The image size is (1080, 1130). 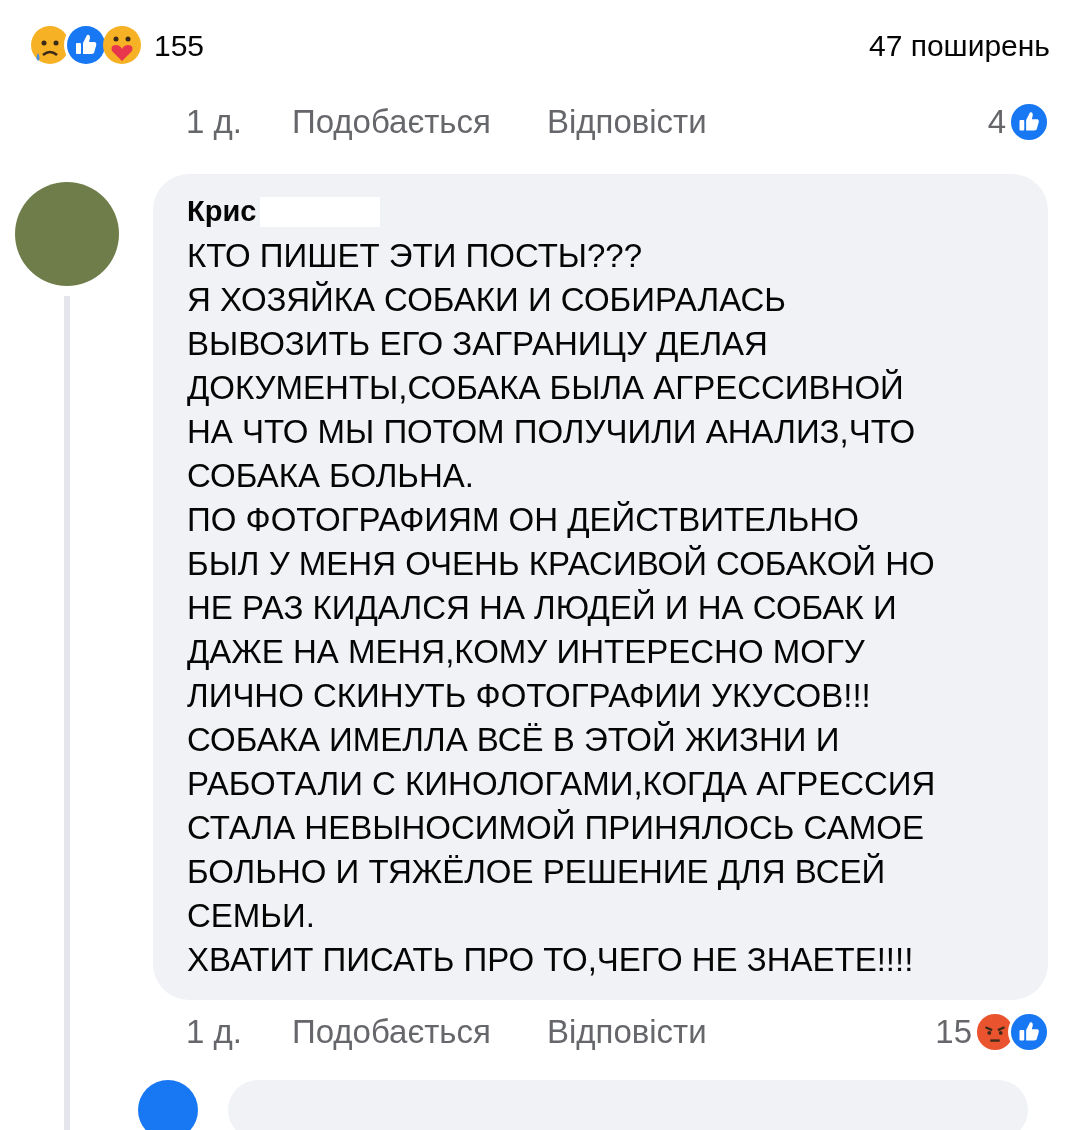 What do you see at coordinates (529, 695) in the screenshot?
I see `comment-text-line: ЛИЧНО СКИНУТЬ ФОТОГРАФИИ УКУСОВ!!!` at bounding box center [529, 695].